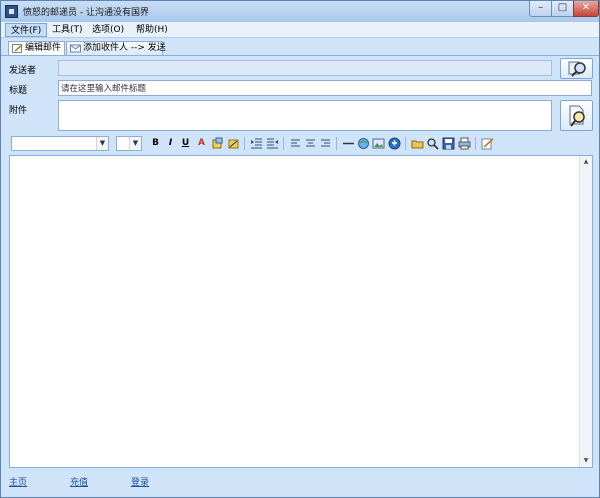  I want to click on horizontal-line-icon, so click(348, 143).